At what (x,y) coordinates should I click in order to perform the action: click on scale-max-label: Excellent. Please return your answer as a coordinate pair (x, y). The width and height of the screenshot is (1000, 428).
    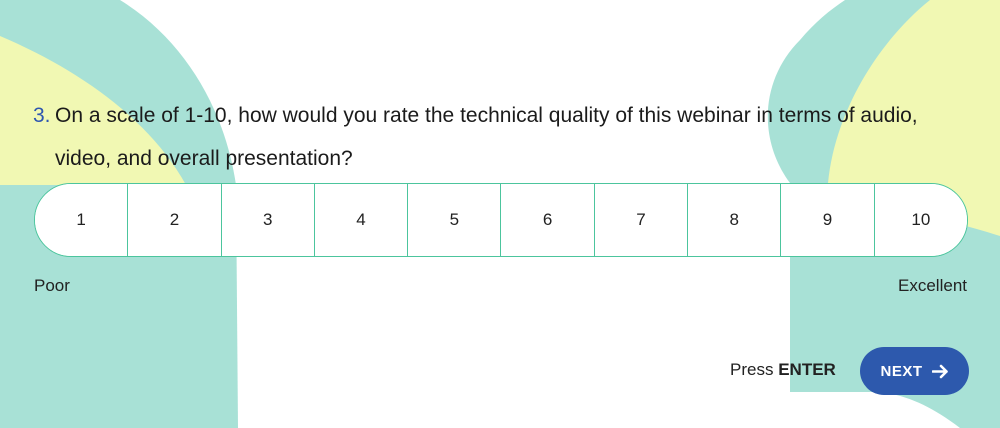
    Looking at the image, I should click on (932, 285).